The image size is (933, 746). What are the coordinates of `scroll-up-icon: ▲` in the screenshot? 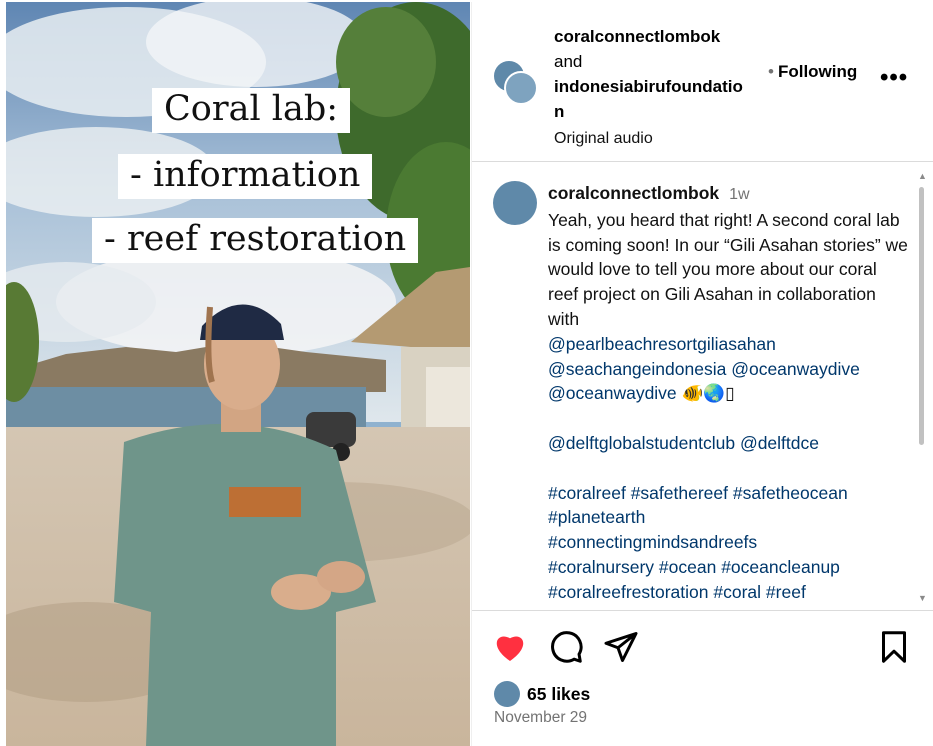 It's located at (922, 176).